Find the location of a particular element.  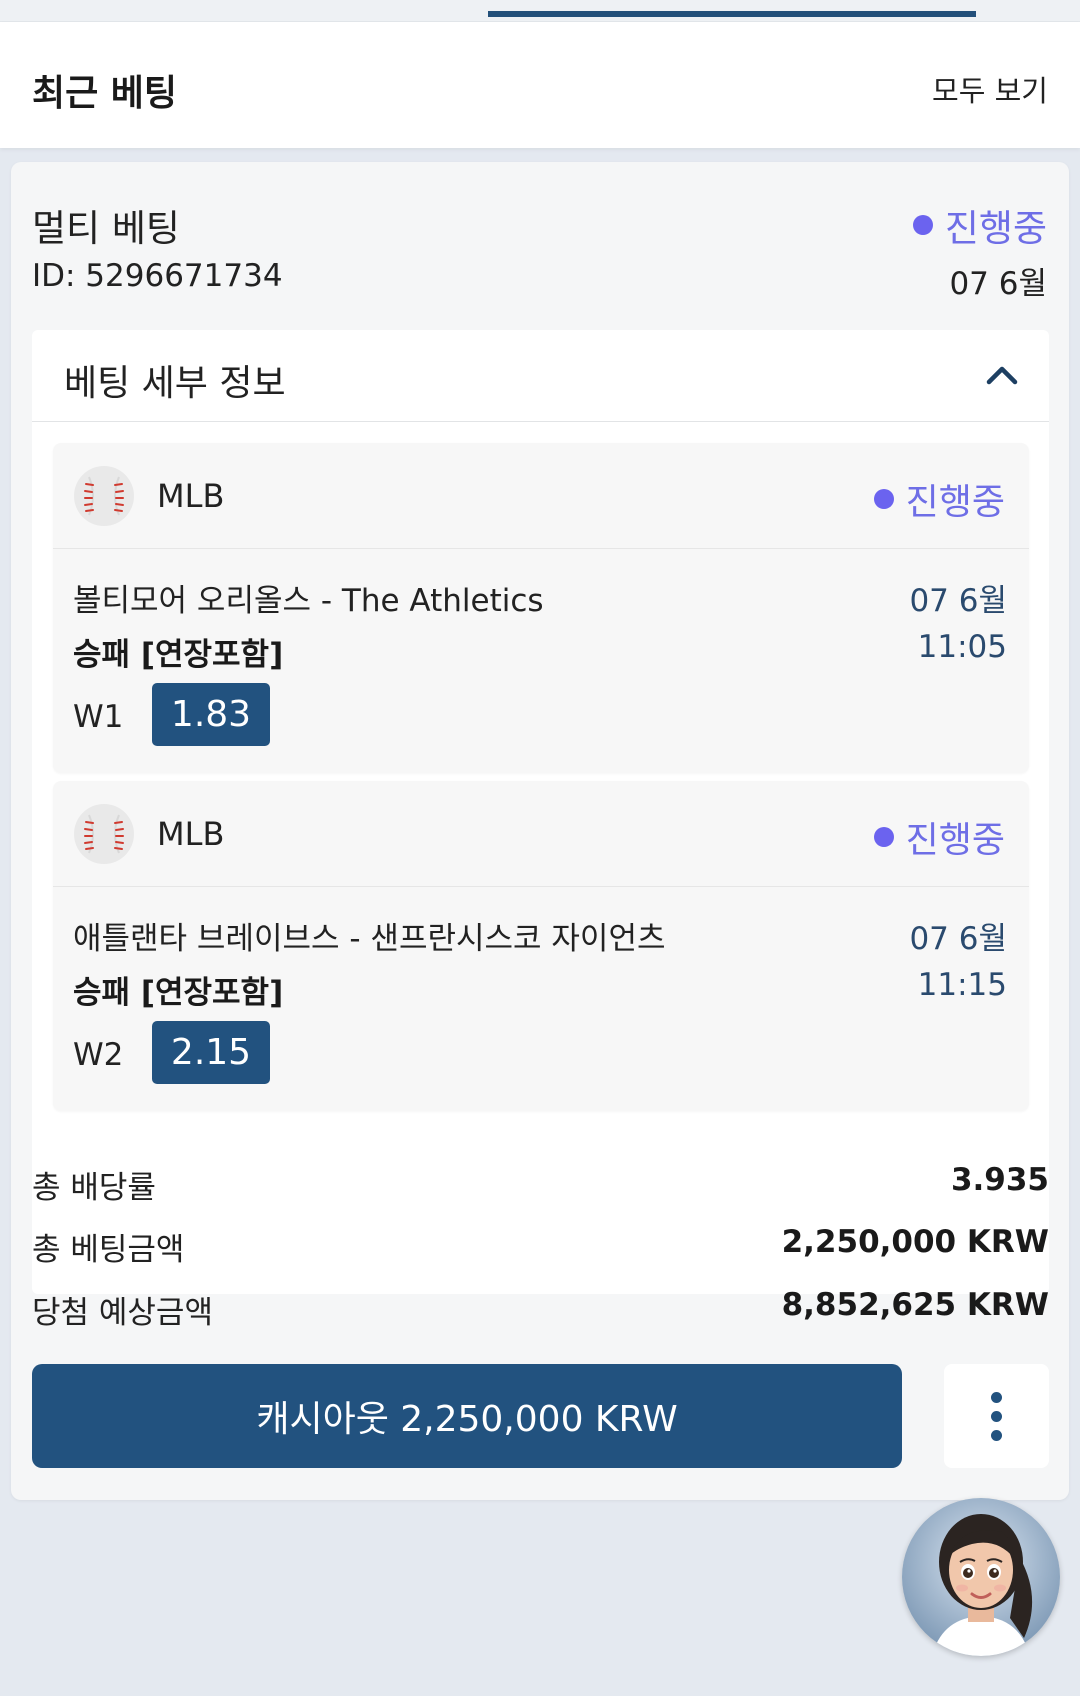

pick-label: W2 is located at coordinates (98, 1055).